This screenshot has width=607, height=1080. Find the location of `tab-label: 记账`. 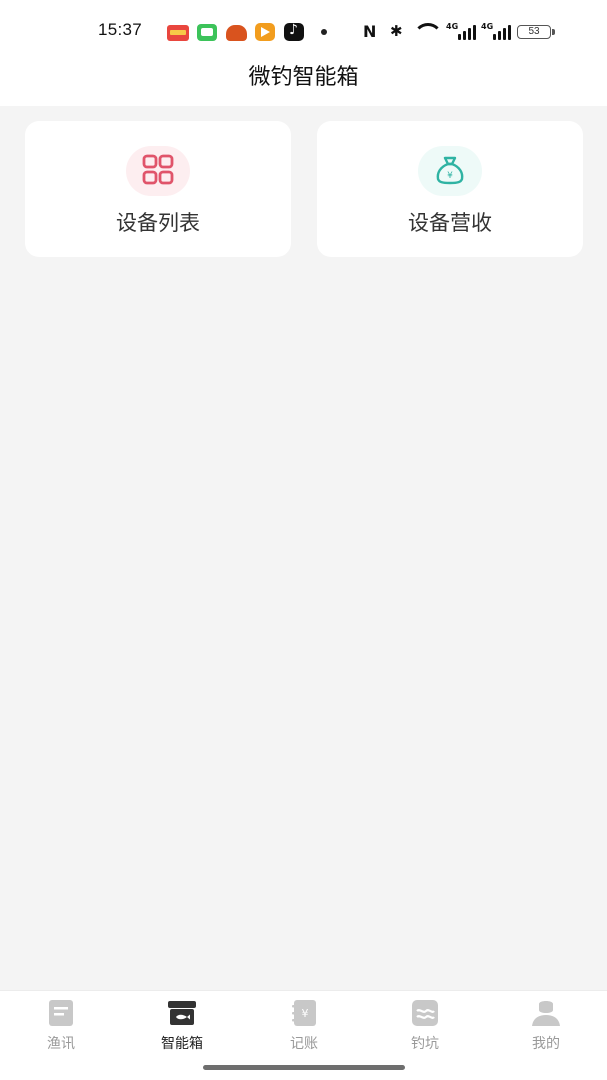

tab-label: 记账 is located at coordinates (304, 1044).